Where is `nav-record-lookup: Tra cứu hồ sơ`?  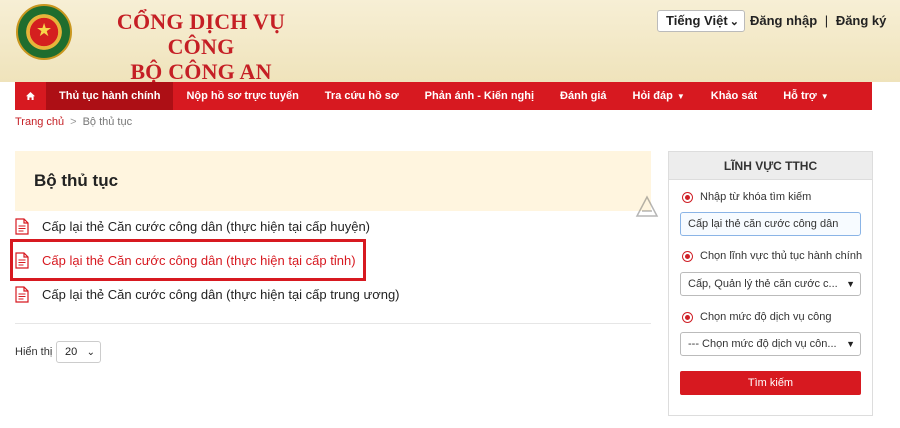
nav-record-lookup: Tra cứu hồ sơ is located at coordinates (362, 96).